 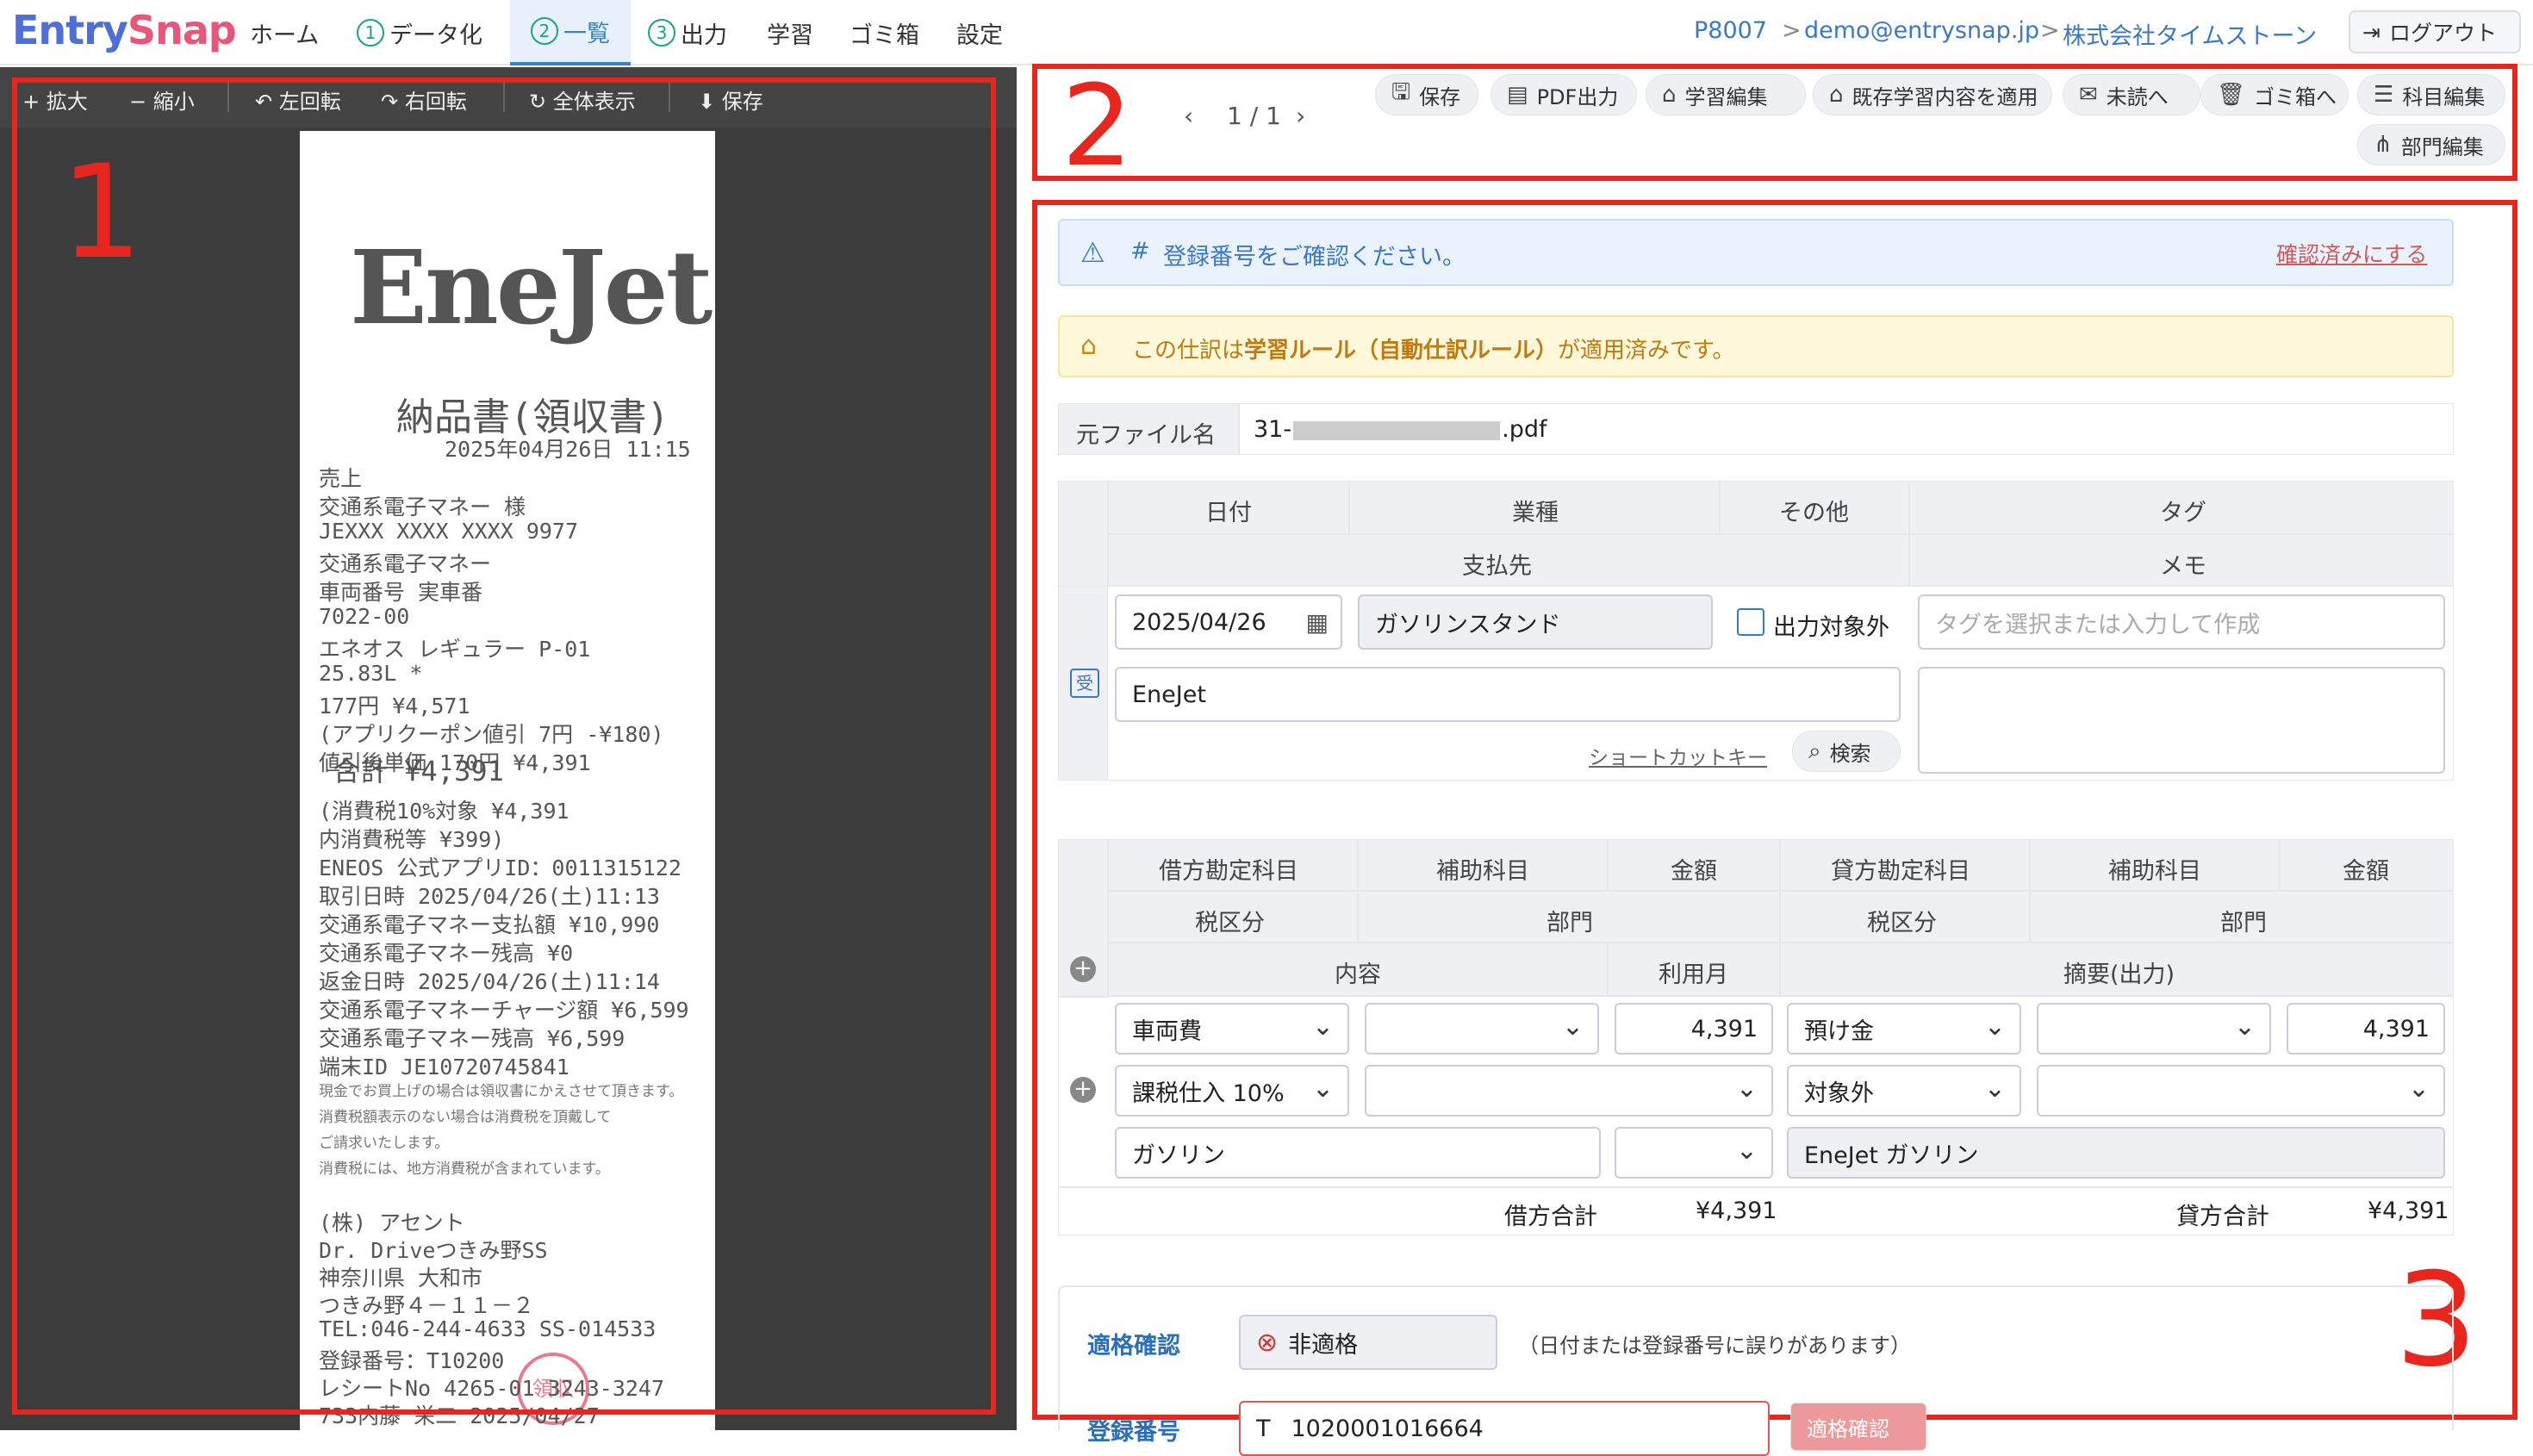 What do you see at coordinates (1569, 1091) in the screenshot?
I see `debit-department-select` at bounding box center [1569, 1091].